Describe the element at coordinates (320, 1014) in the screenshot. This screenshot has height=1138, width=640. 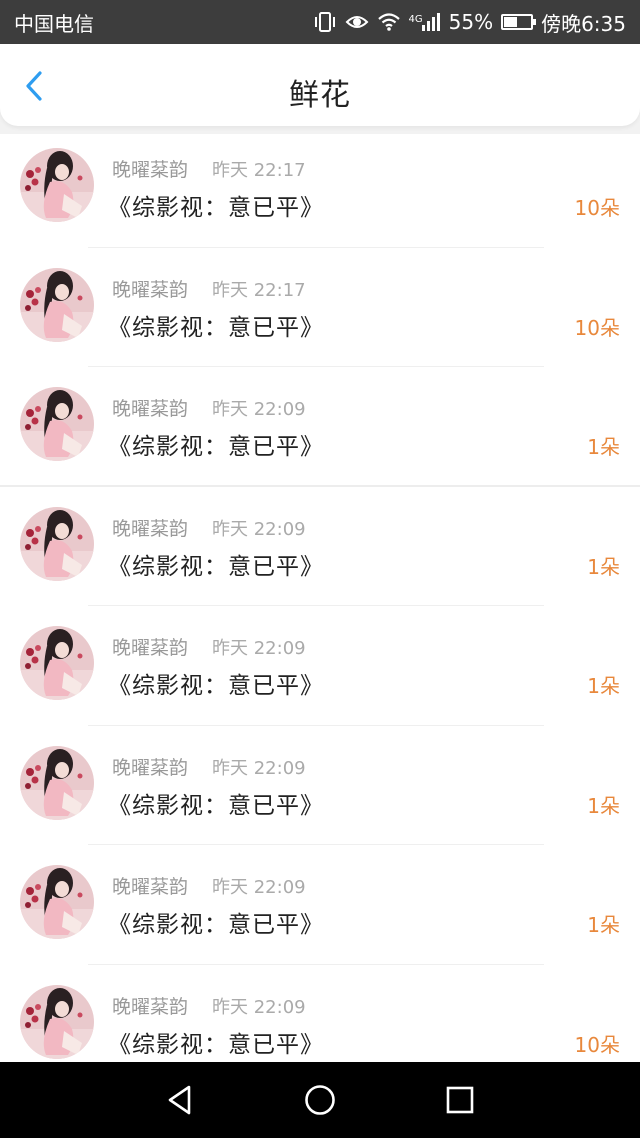
I see `list-item: 晚曜棻韵 昨天 22:09 《综影视：意已平》 10朵` at that location.